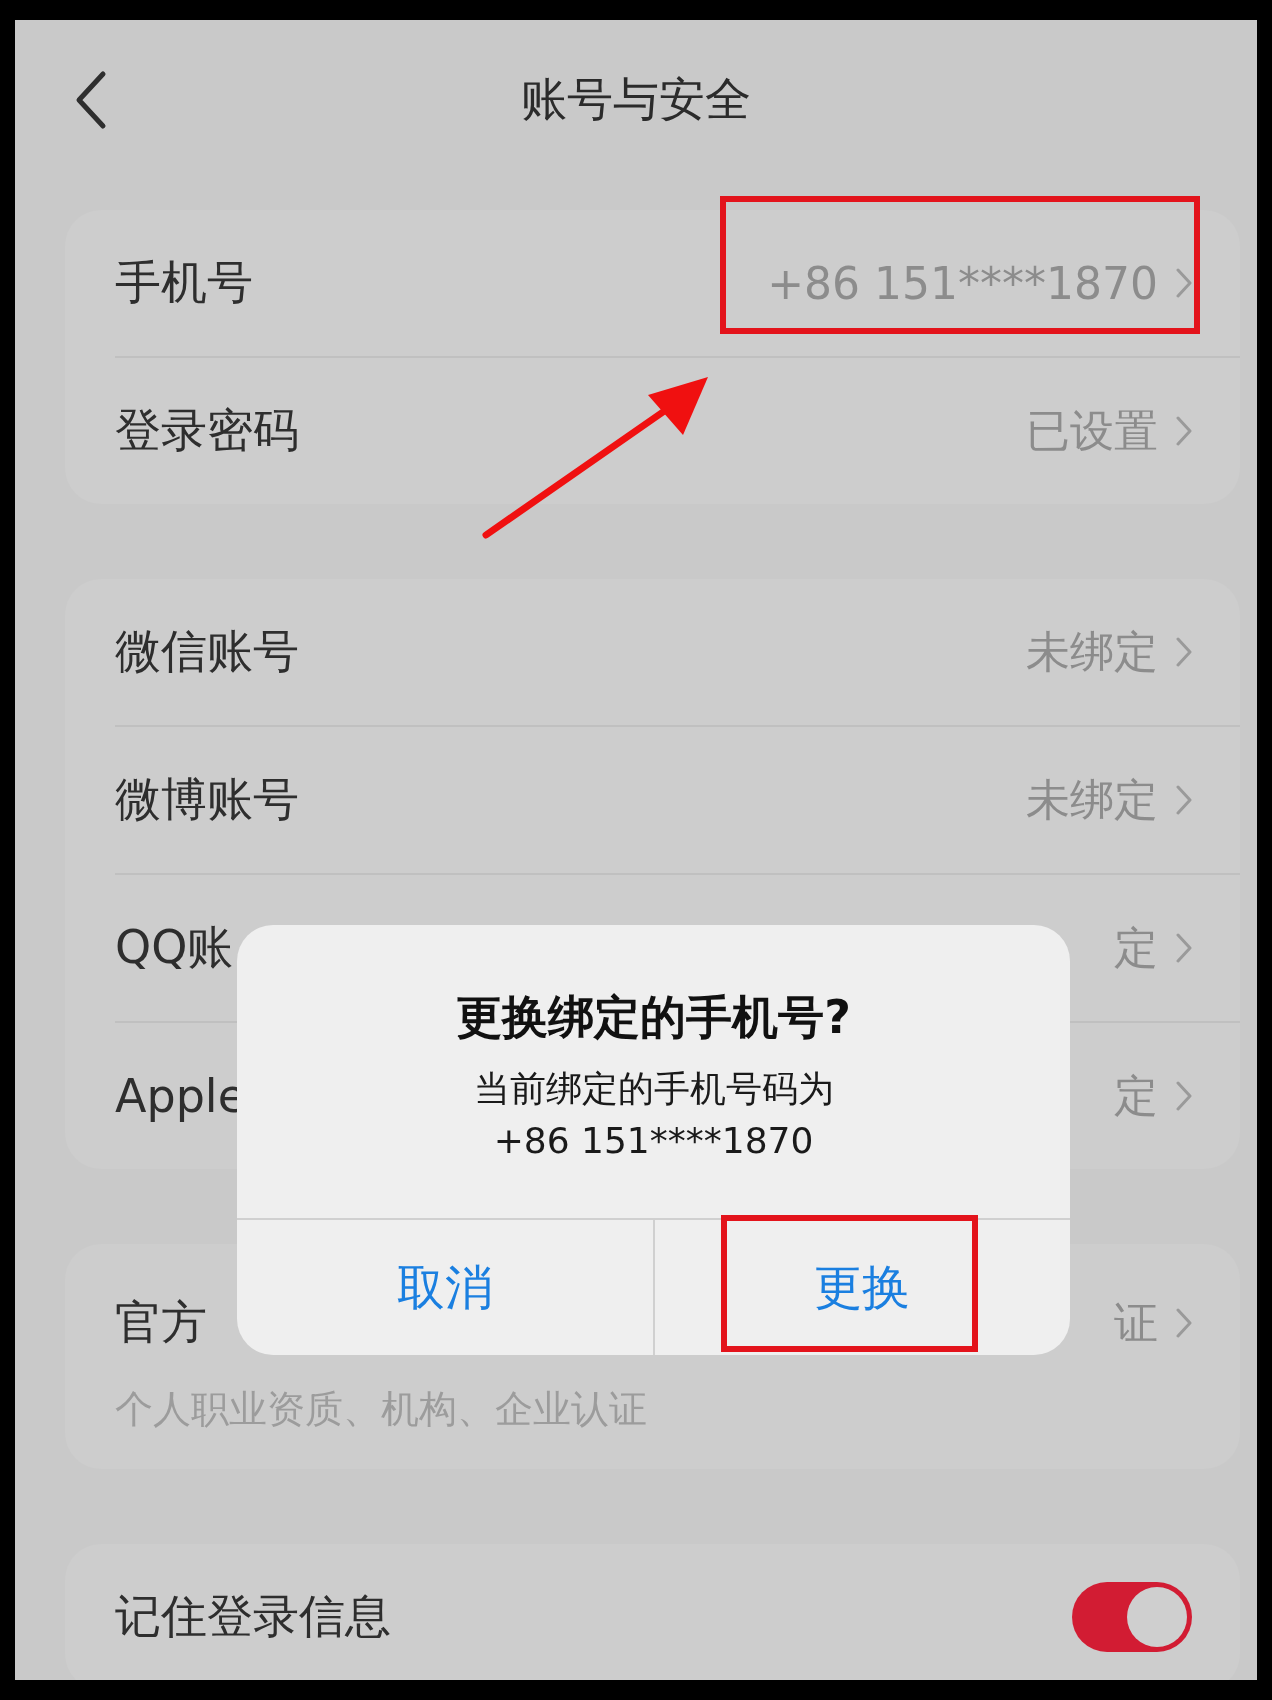 This screenshot has height=1700, width=1272. Describe the element at coordinates (636, 99) in the screenshot. I see `page-title: 账号与安全` at that location.